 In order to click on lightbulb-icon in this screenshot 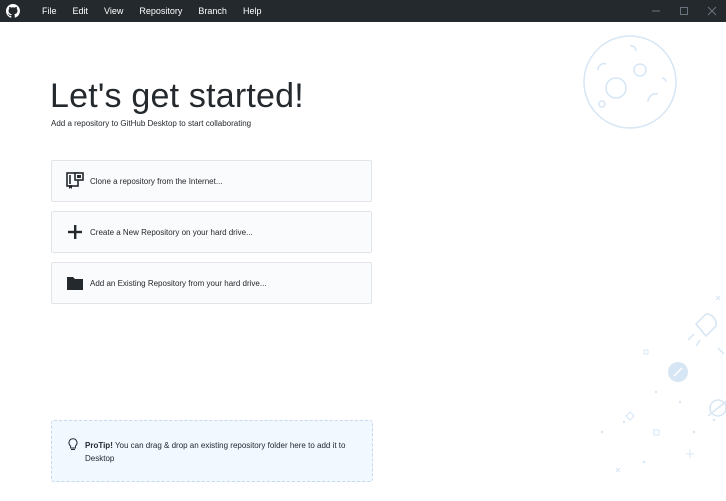, I will do `click(73, 444)`.